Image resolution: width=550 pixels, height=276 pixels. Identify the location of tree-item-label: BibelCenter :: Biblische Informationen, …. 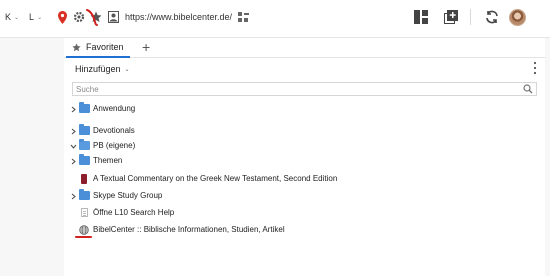
(189, 229).